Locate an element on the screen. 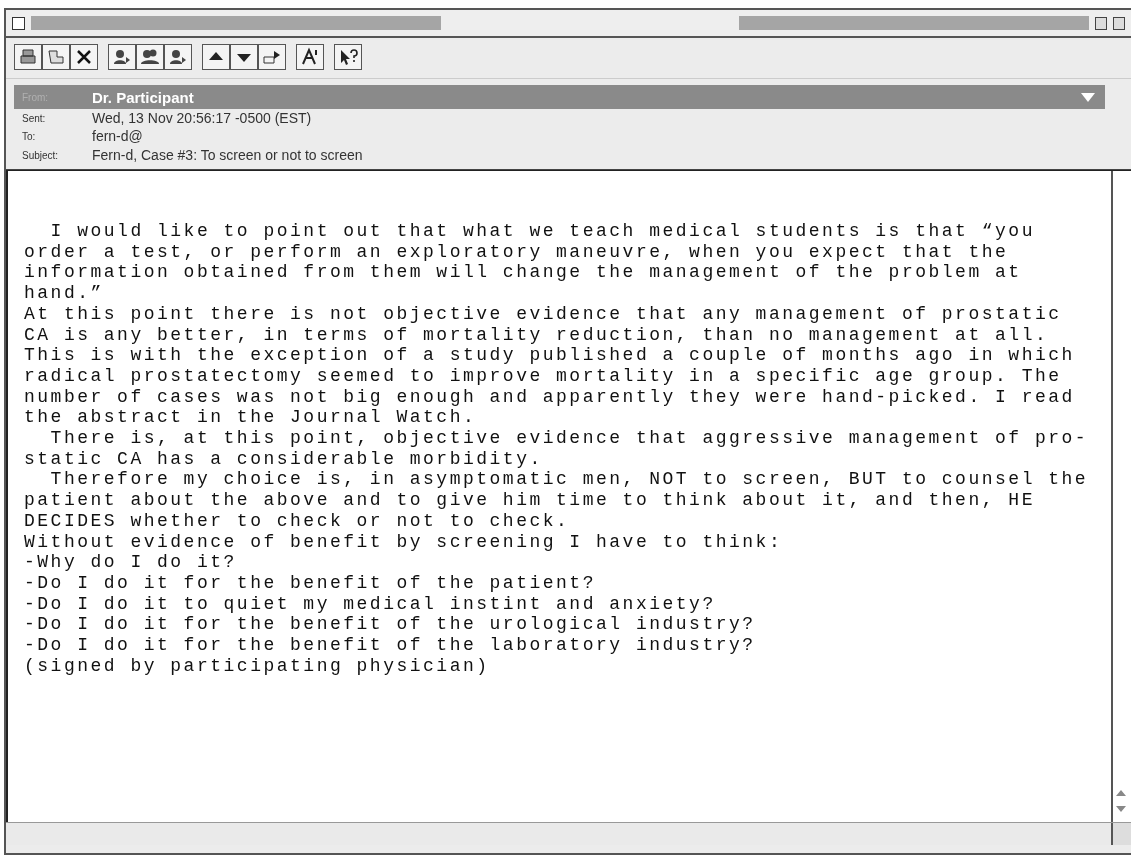 Image resolution: width=1131 pixels, height=863 pixels. text-line: number of cases was not big enough and apparently they were hand-picked. I read is located at coordinates (550, 397).